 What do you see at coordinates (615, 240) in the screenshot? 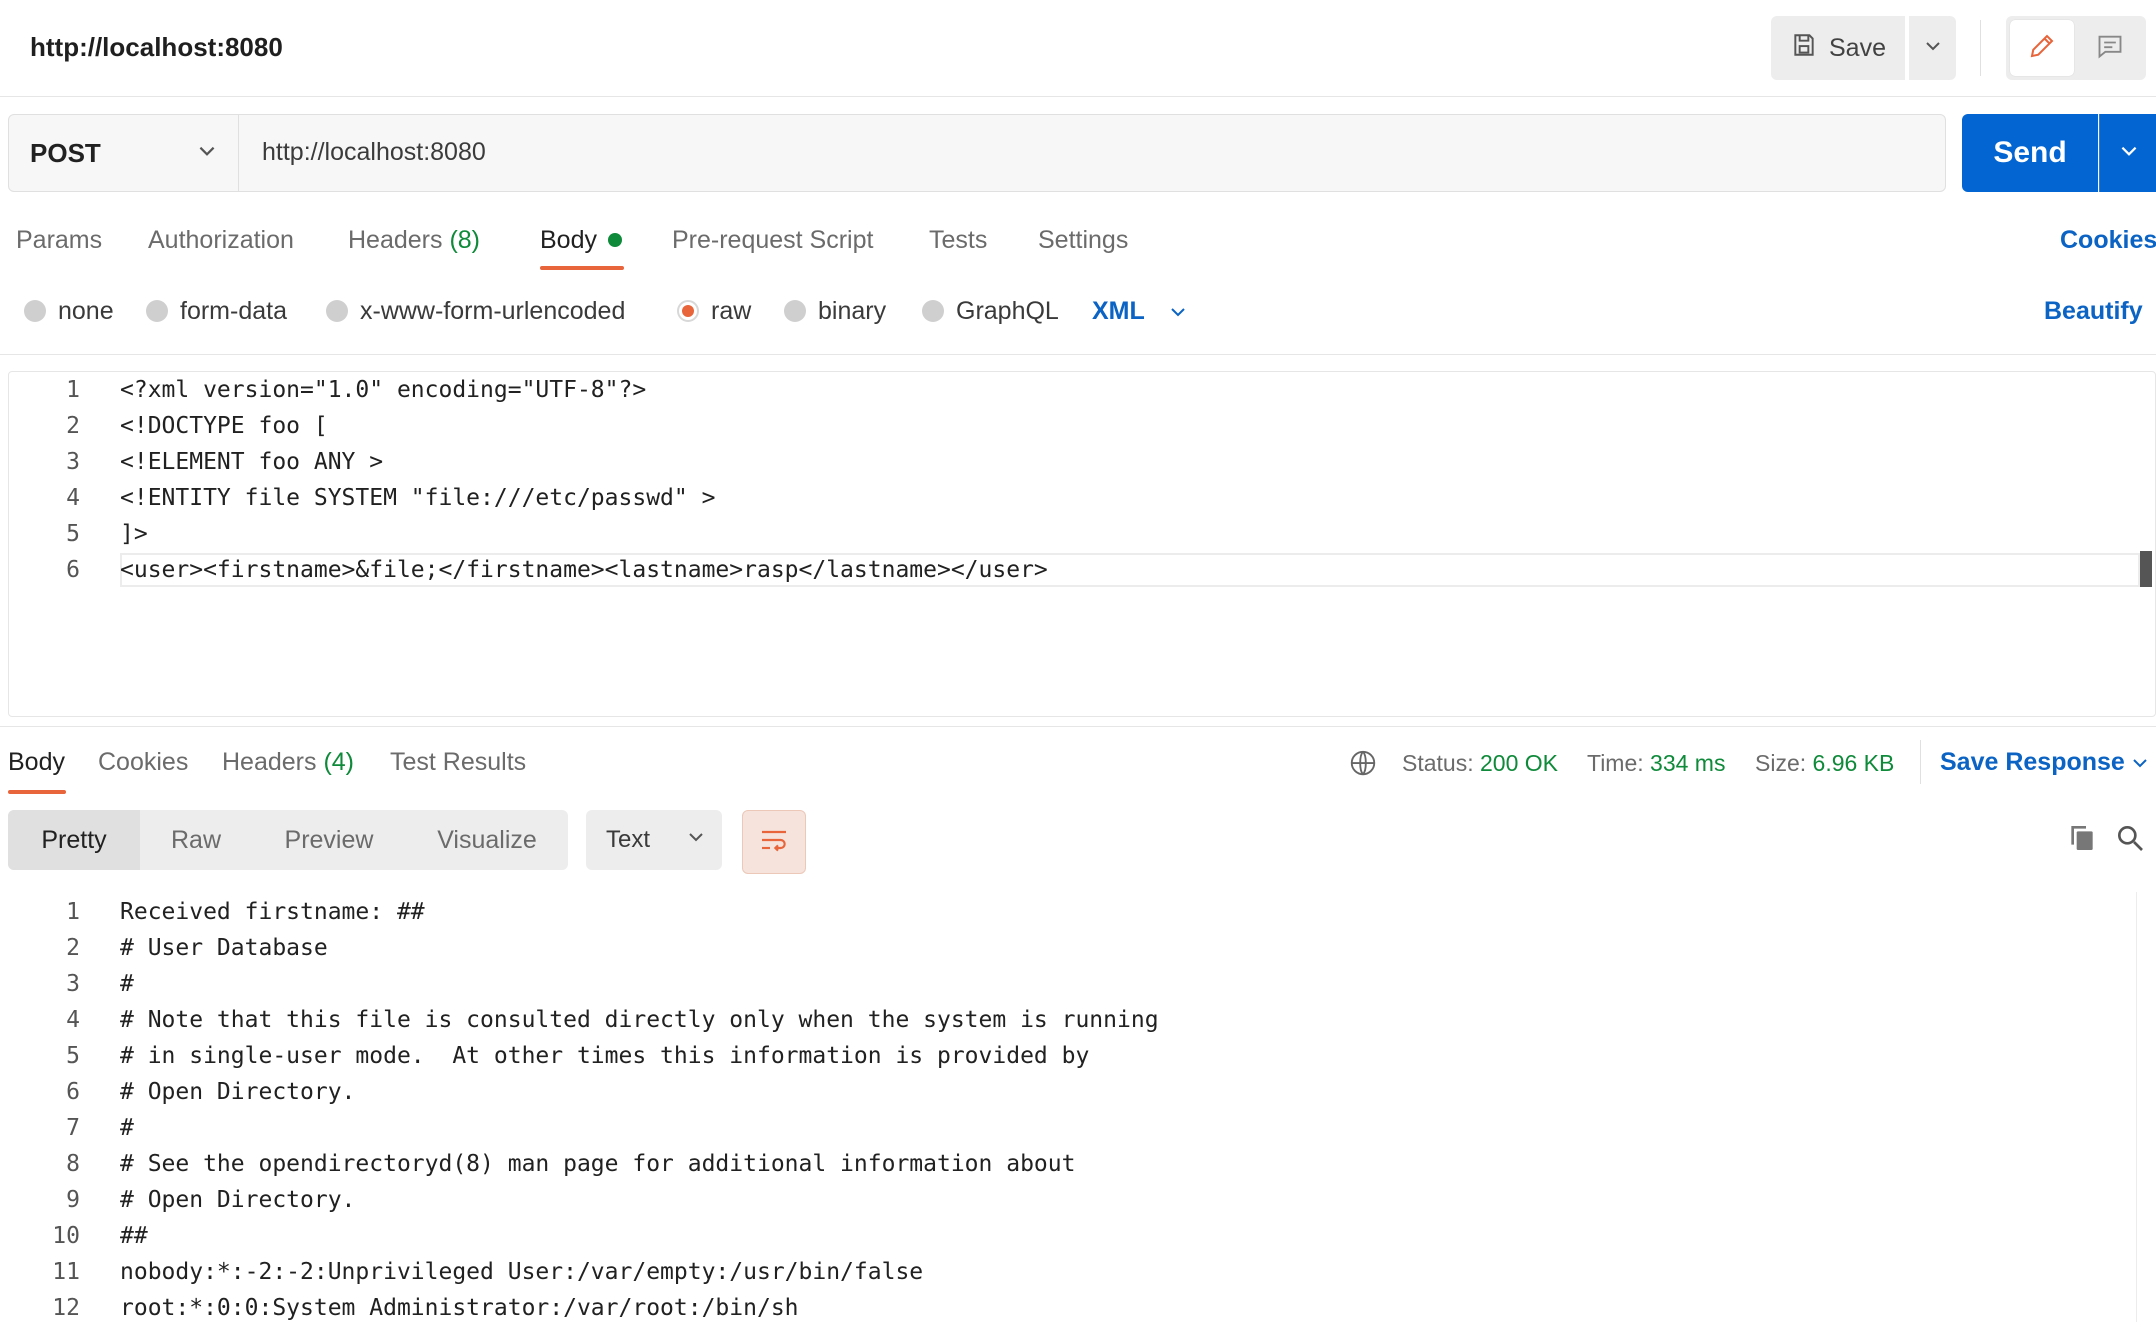
I see `body-modified-indicator` at bounding box center [615, 240].